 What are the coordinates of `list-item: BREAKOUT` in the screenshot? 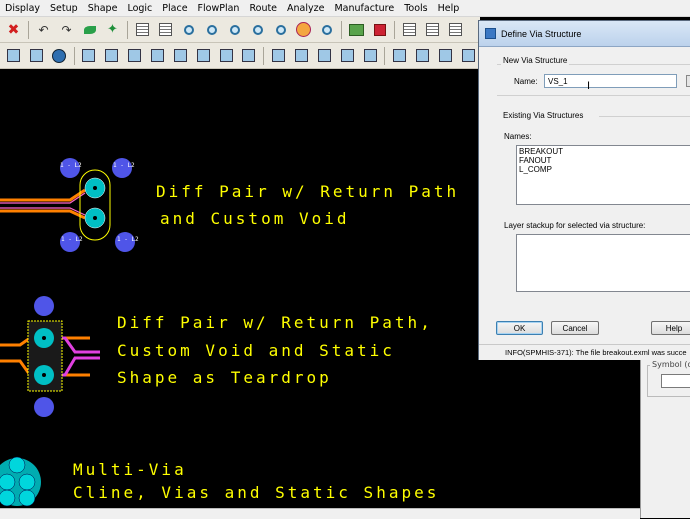 It's located at (604, 151).